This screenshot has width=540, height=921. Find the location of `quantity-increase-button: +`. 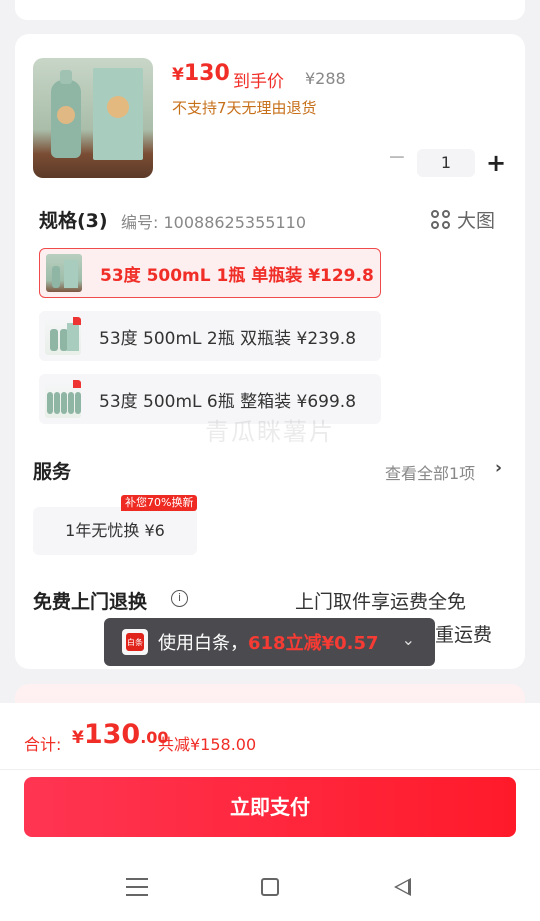

quantity-increase-button: + is located at coordinates (496, 163).